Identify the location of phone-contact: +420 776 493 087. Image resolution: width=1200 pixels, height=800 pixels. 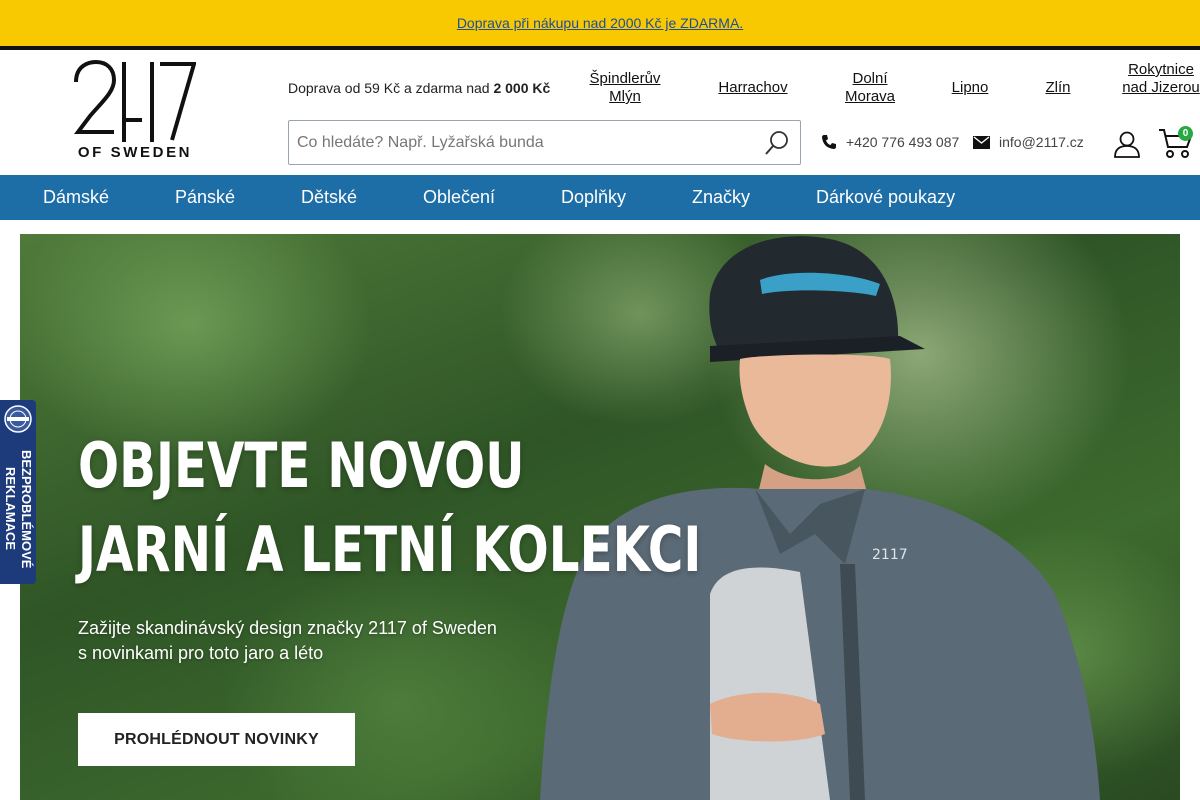
(890, 142).